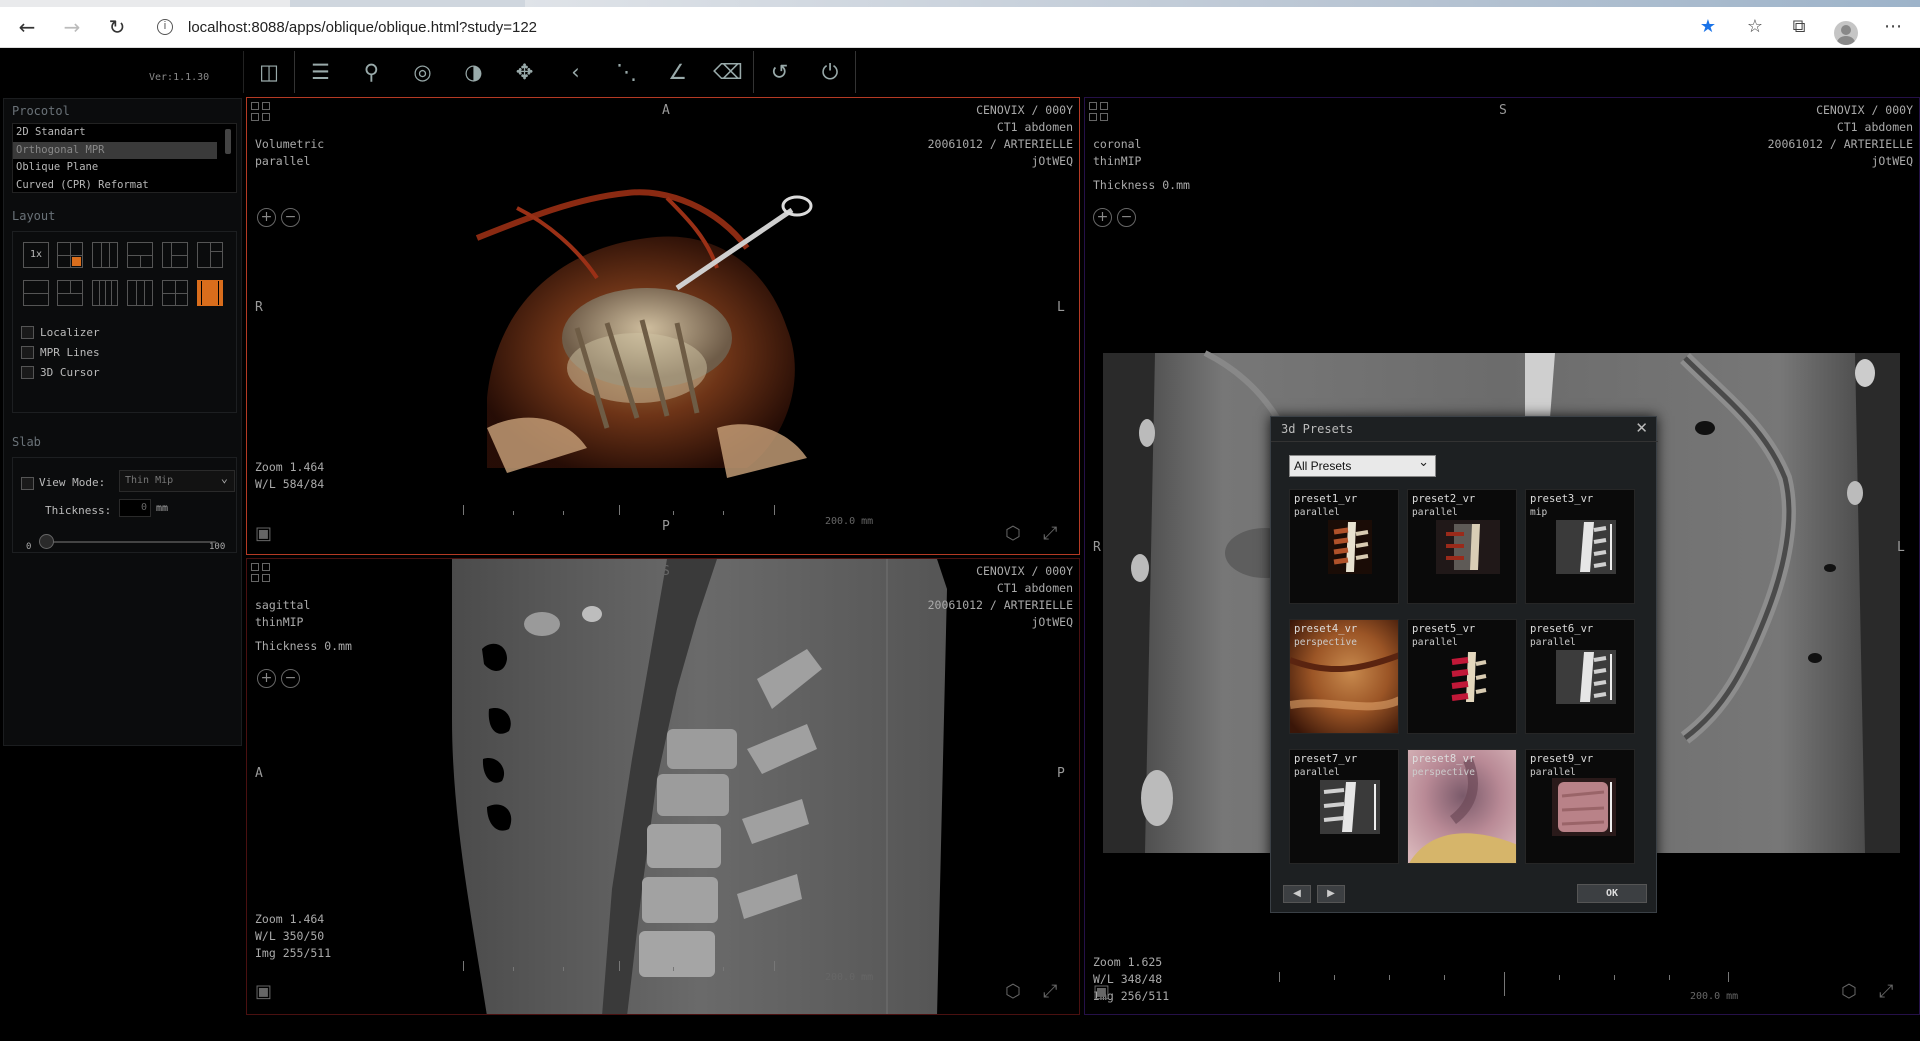 This screenshot has width=1920, height=1041. Describe the element at coordinates (728, 72) in the screenshot. I see `eraser-icon: ⌫` at that location.